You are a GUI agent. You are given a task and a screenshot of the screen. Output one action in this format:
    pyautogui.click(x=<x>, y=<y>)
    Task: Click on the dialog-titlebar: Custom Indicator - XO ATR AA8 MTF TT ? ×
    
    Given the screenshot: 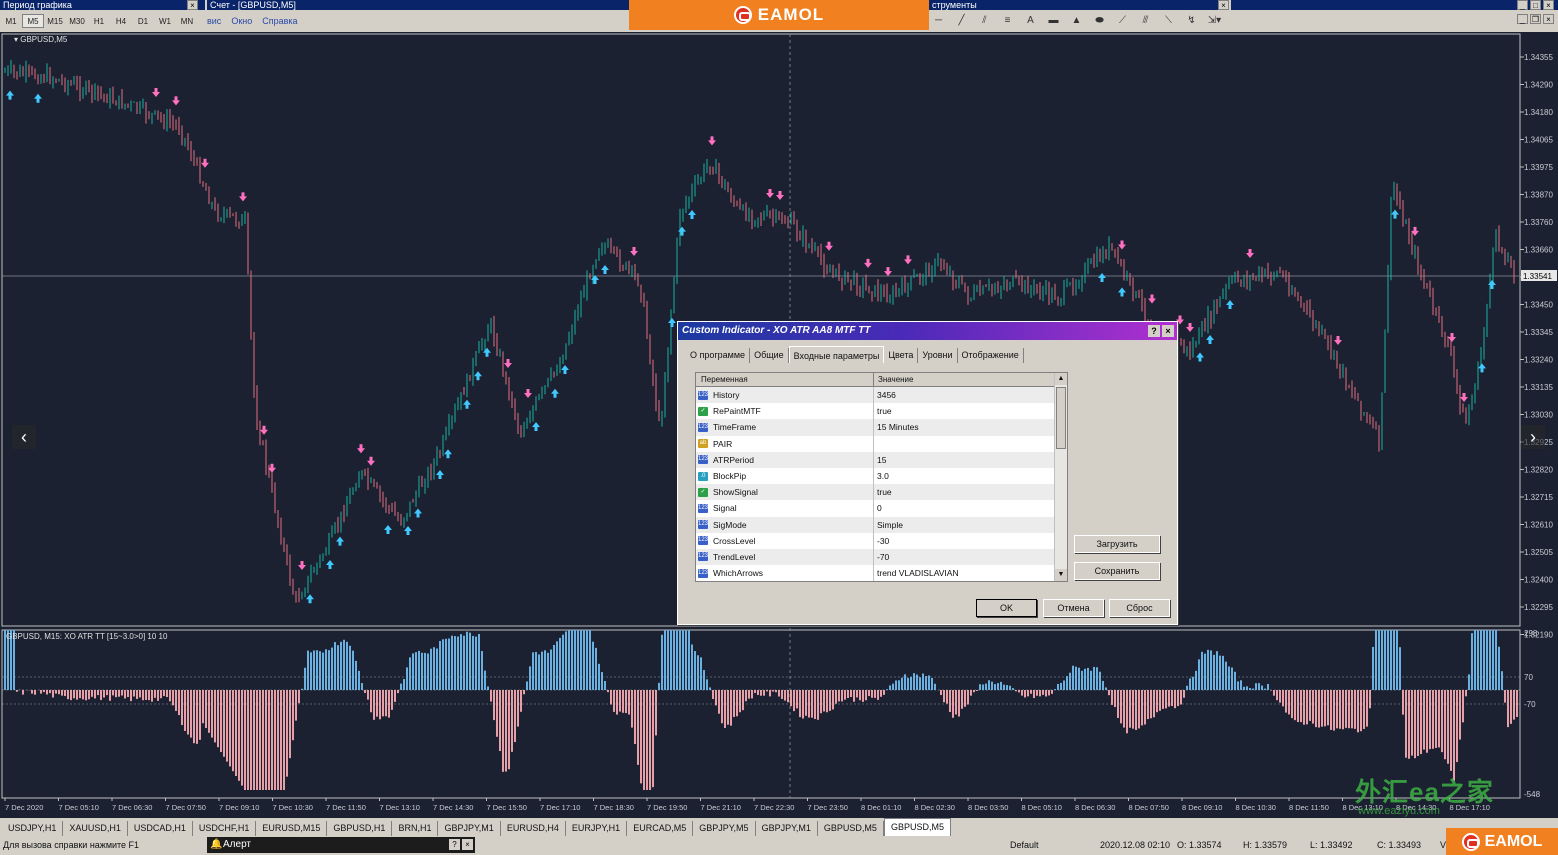 What is the action you would take?
    pyautogui.click(x=927, y=331)
    